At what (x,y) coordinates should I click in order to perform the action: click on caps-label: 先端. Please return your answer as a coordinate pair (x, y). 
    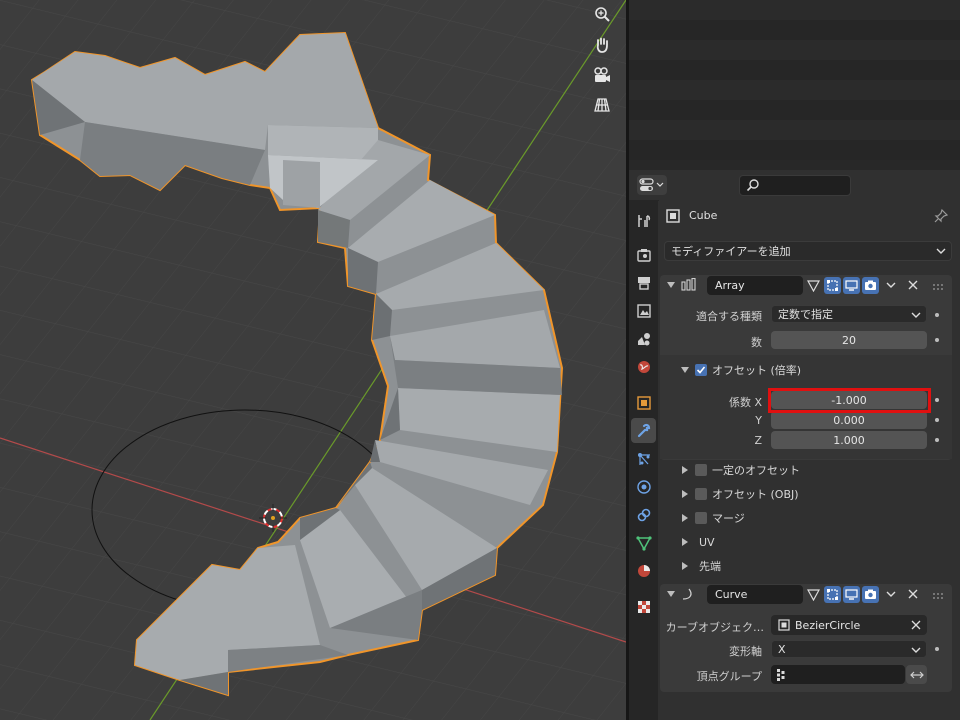
    Looking at the image, I should click on (710, 566).